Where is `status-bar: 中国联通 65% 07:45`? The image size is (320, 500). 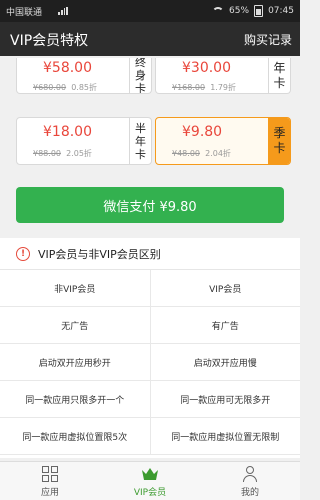
status-bar: 中国联通 65% 07:45 is located at coordinates (150, 11).